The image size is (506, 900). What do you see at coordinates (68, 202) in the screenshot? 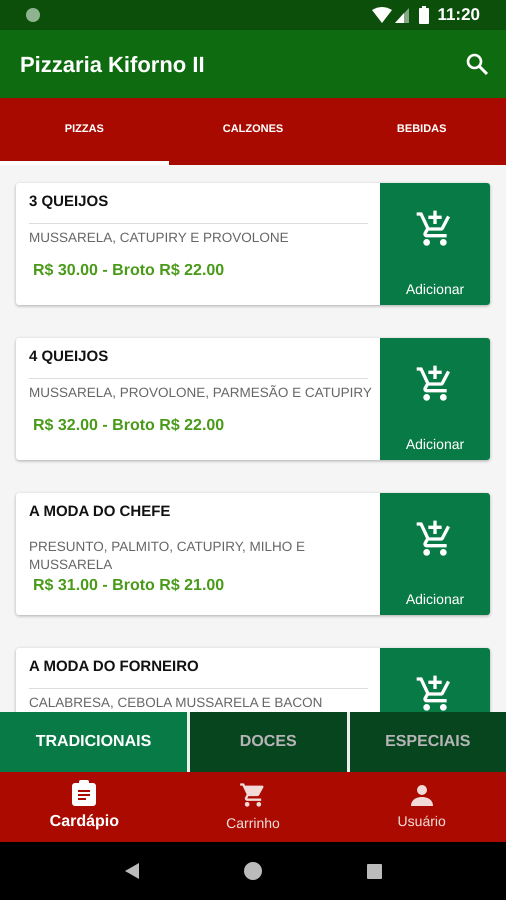
I see `product-name: 3 QUEIJOS` at bounding box center [68, 202].